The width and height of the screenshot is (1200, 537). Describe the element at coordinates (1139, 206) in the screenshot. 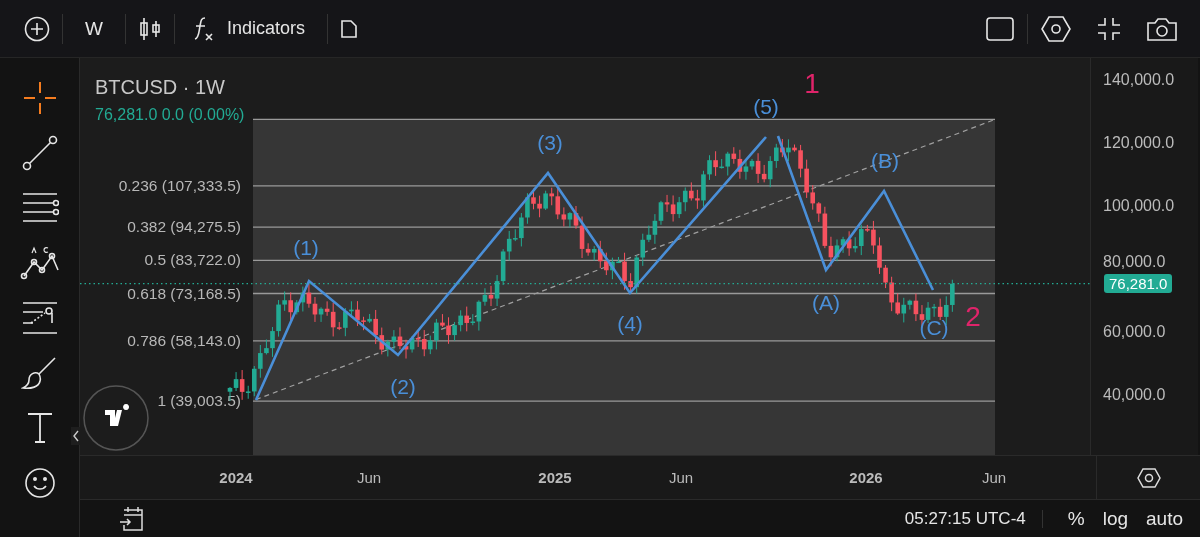

I see `price-label: 100,000.0` at that location.